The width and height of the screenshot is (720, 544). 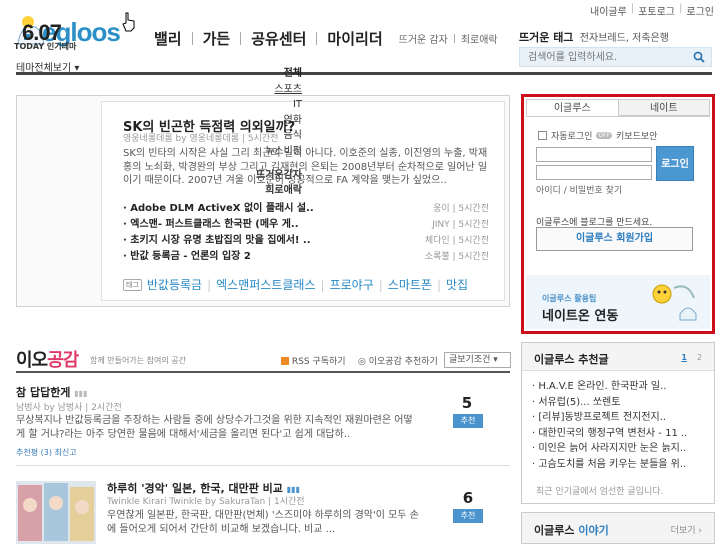 I want to click on tag-link: 스마트폰, so click(x=410, y=284).